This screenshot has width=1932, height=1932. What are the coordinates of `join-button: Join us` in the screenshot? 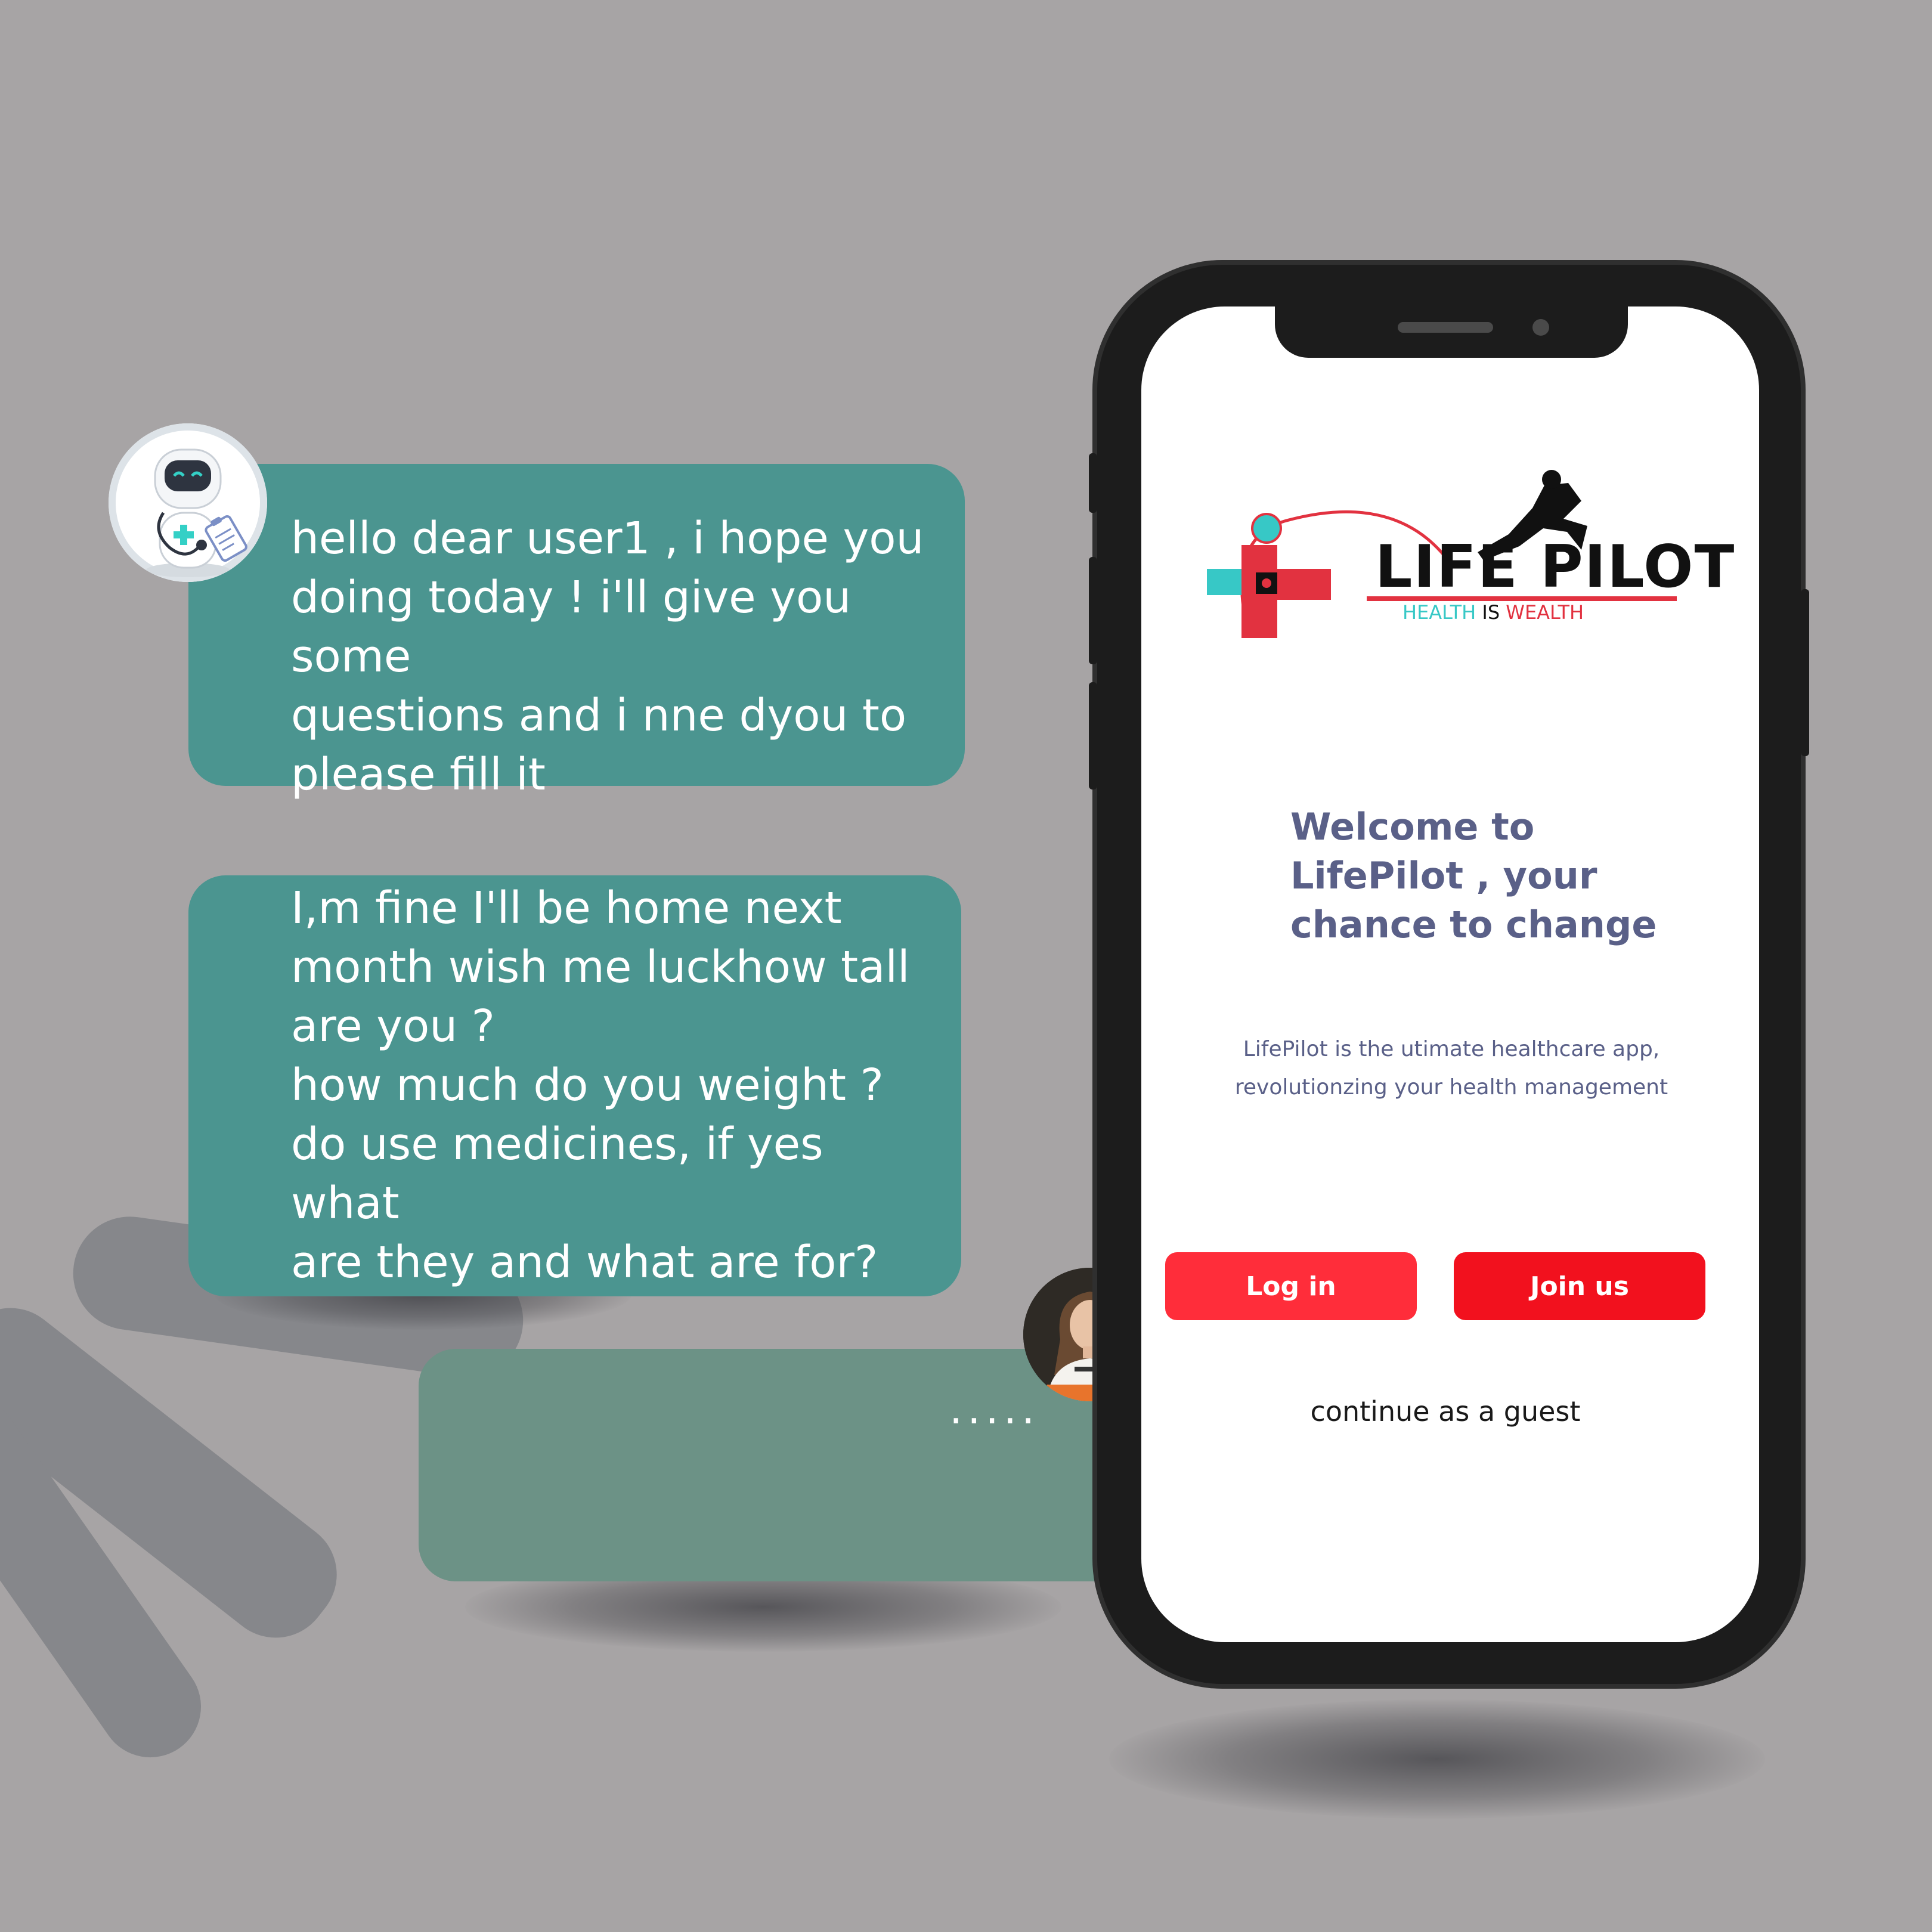 It's located at (1580, 1286).